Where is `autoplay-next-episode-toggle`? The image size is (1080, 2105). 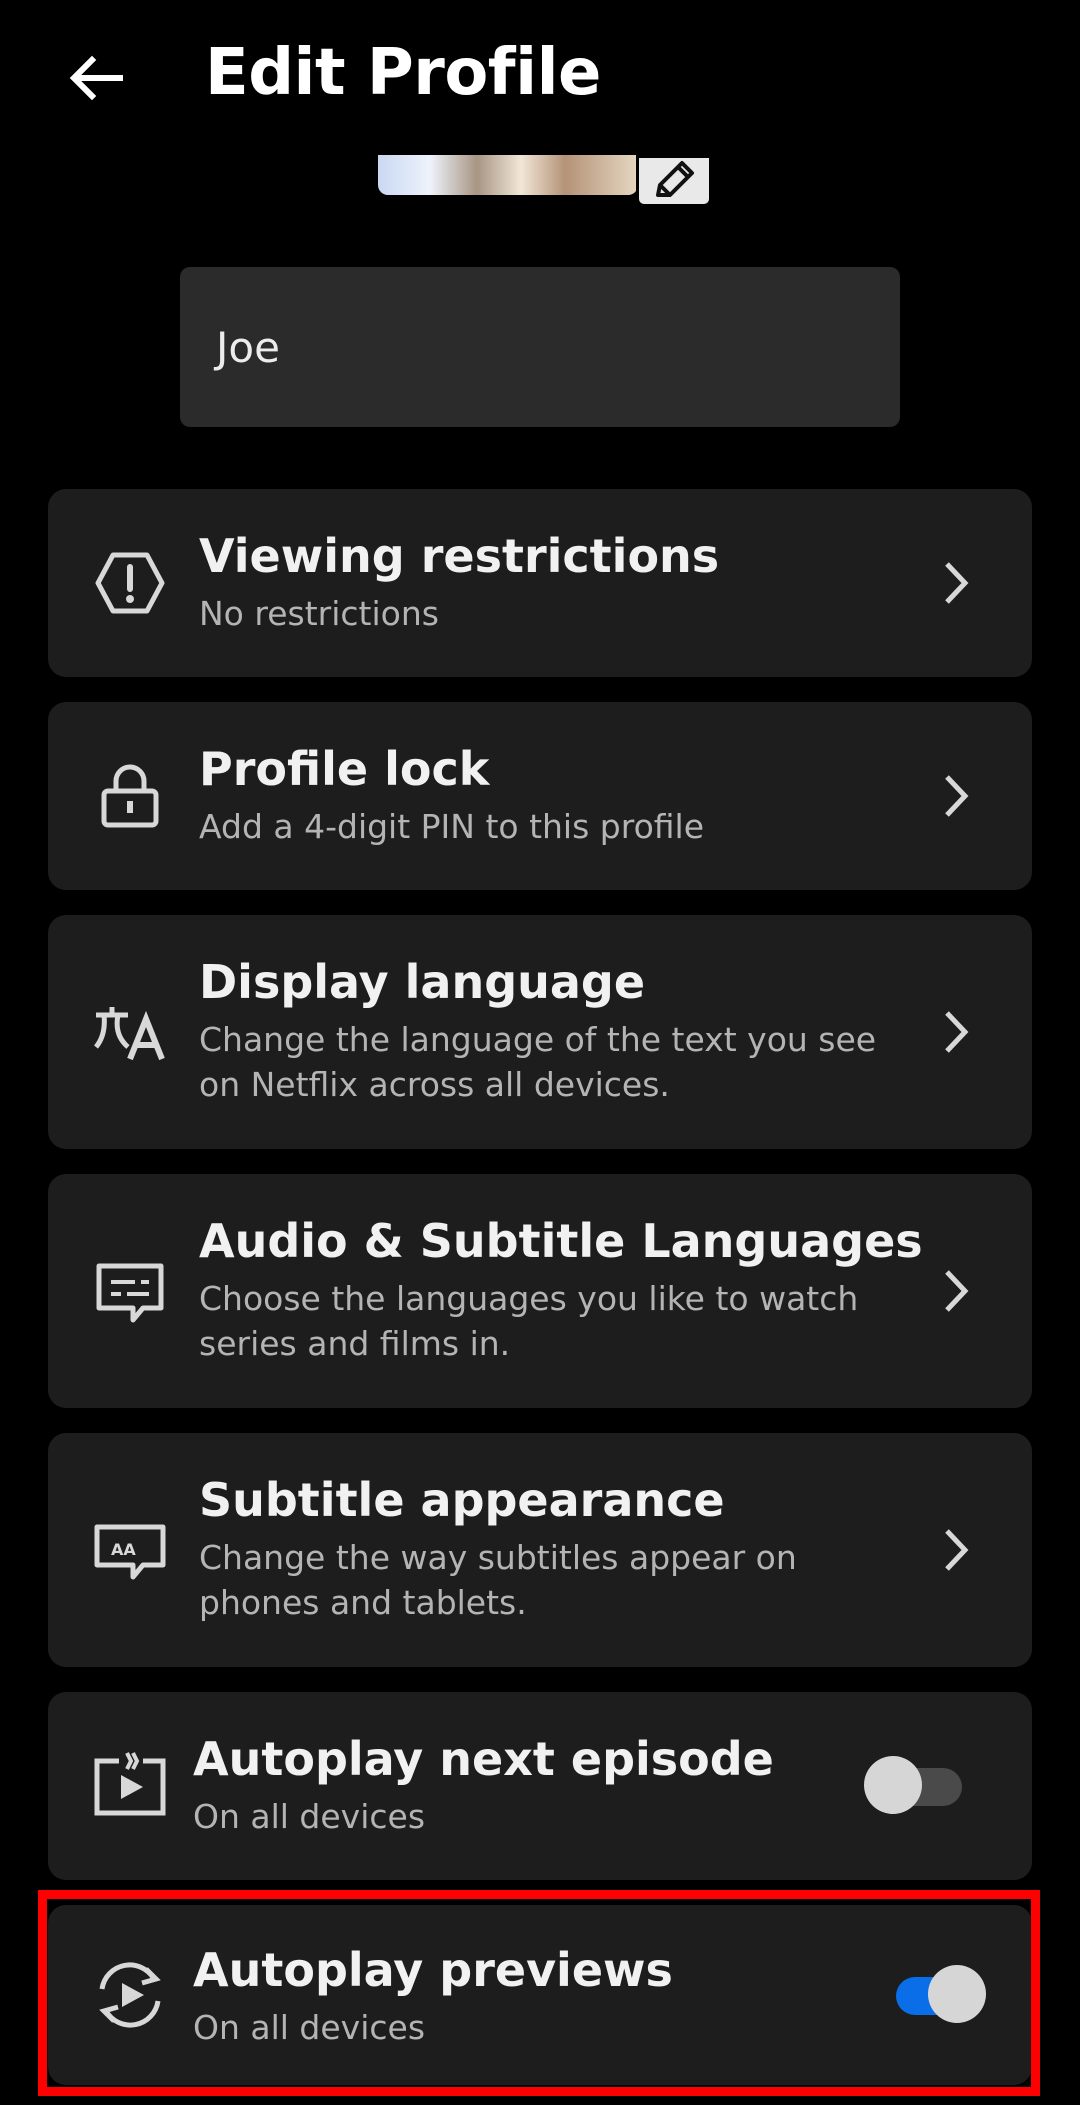 autoplay-next-episode-toggle is located at coordinates (914, 1786).